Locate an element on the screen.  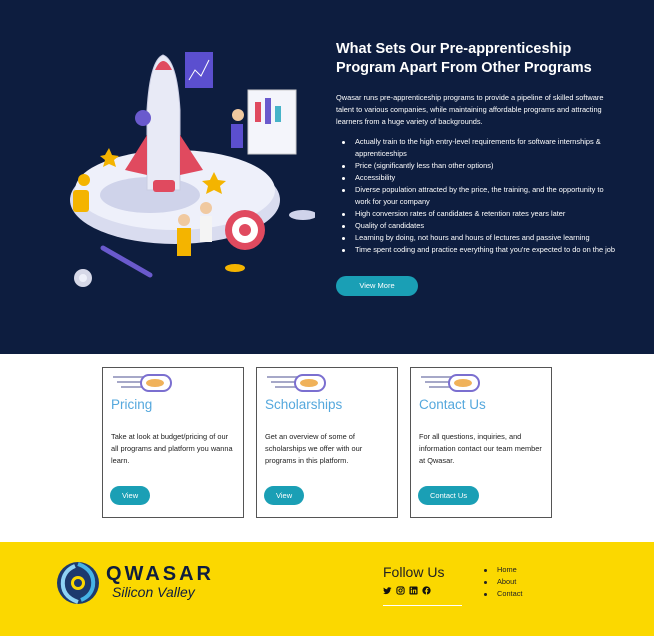
list-item: Quality of candidates is located at coordinates (479, 226).